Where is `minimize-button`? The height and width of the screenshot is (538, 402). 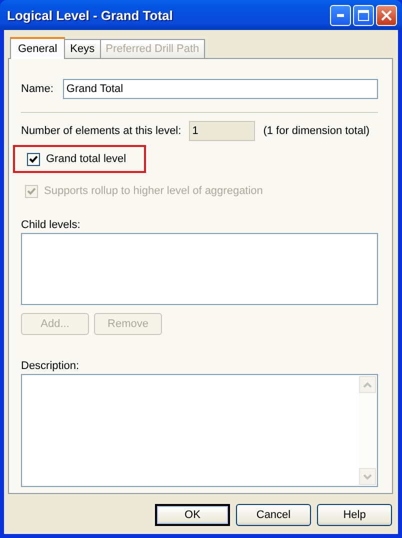
minimize-button is located at coordinates (340, 15).